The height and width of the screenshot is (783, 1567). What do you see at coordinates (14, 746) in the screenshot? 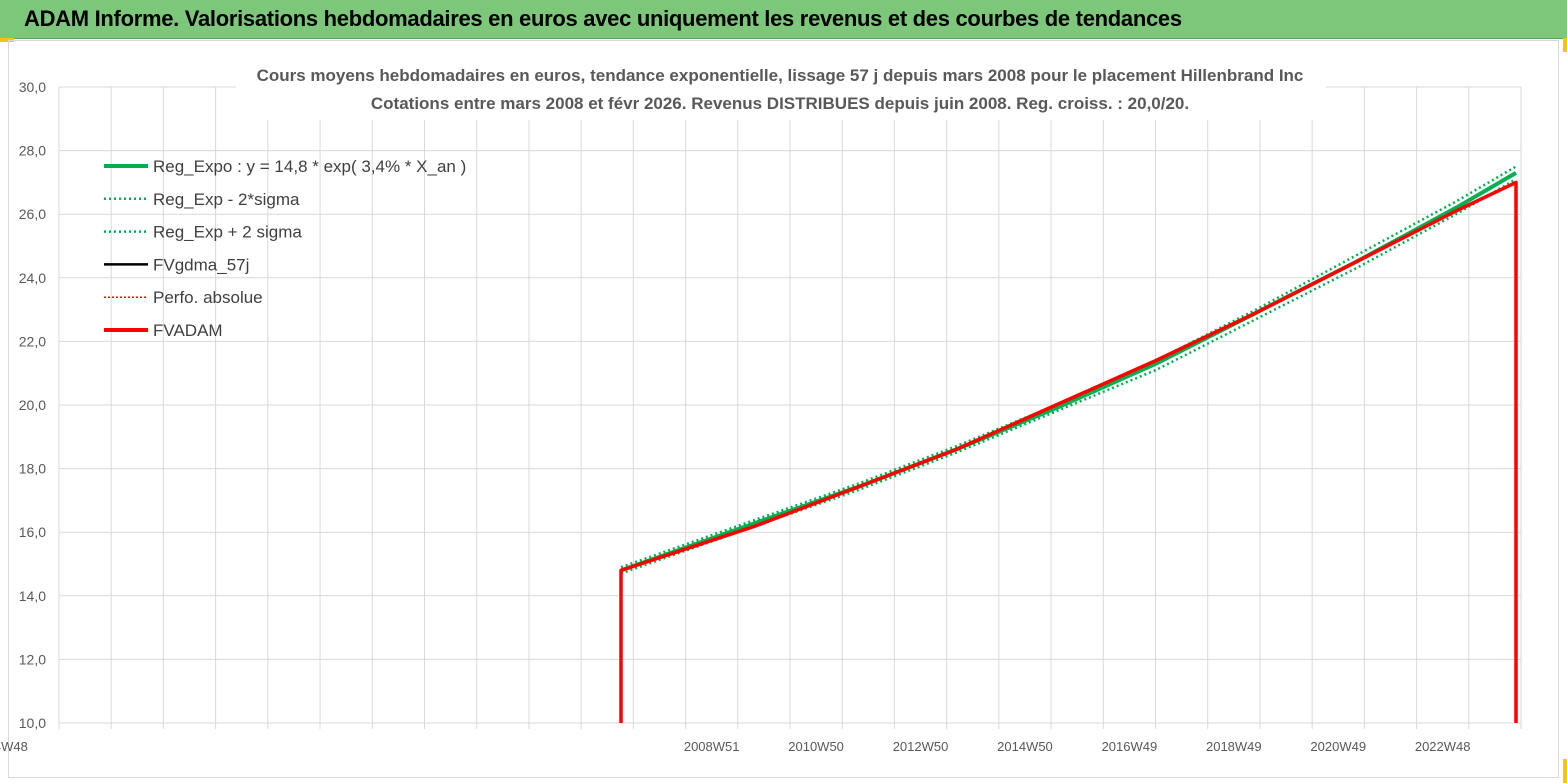
I see `x-tick-label: 2024W48` at bounding box center [14, 746].